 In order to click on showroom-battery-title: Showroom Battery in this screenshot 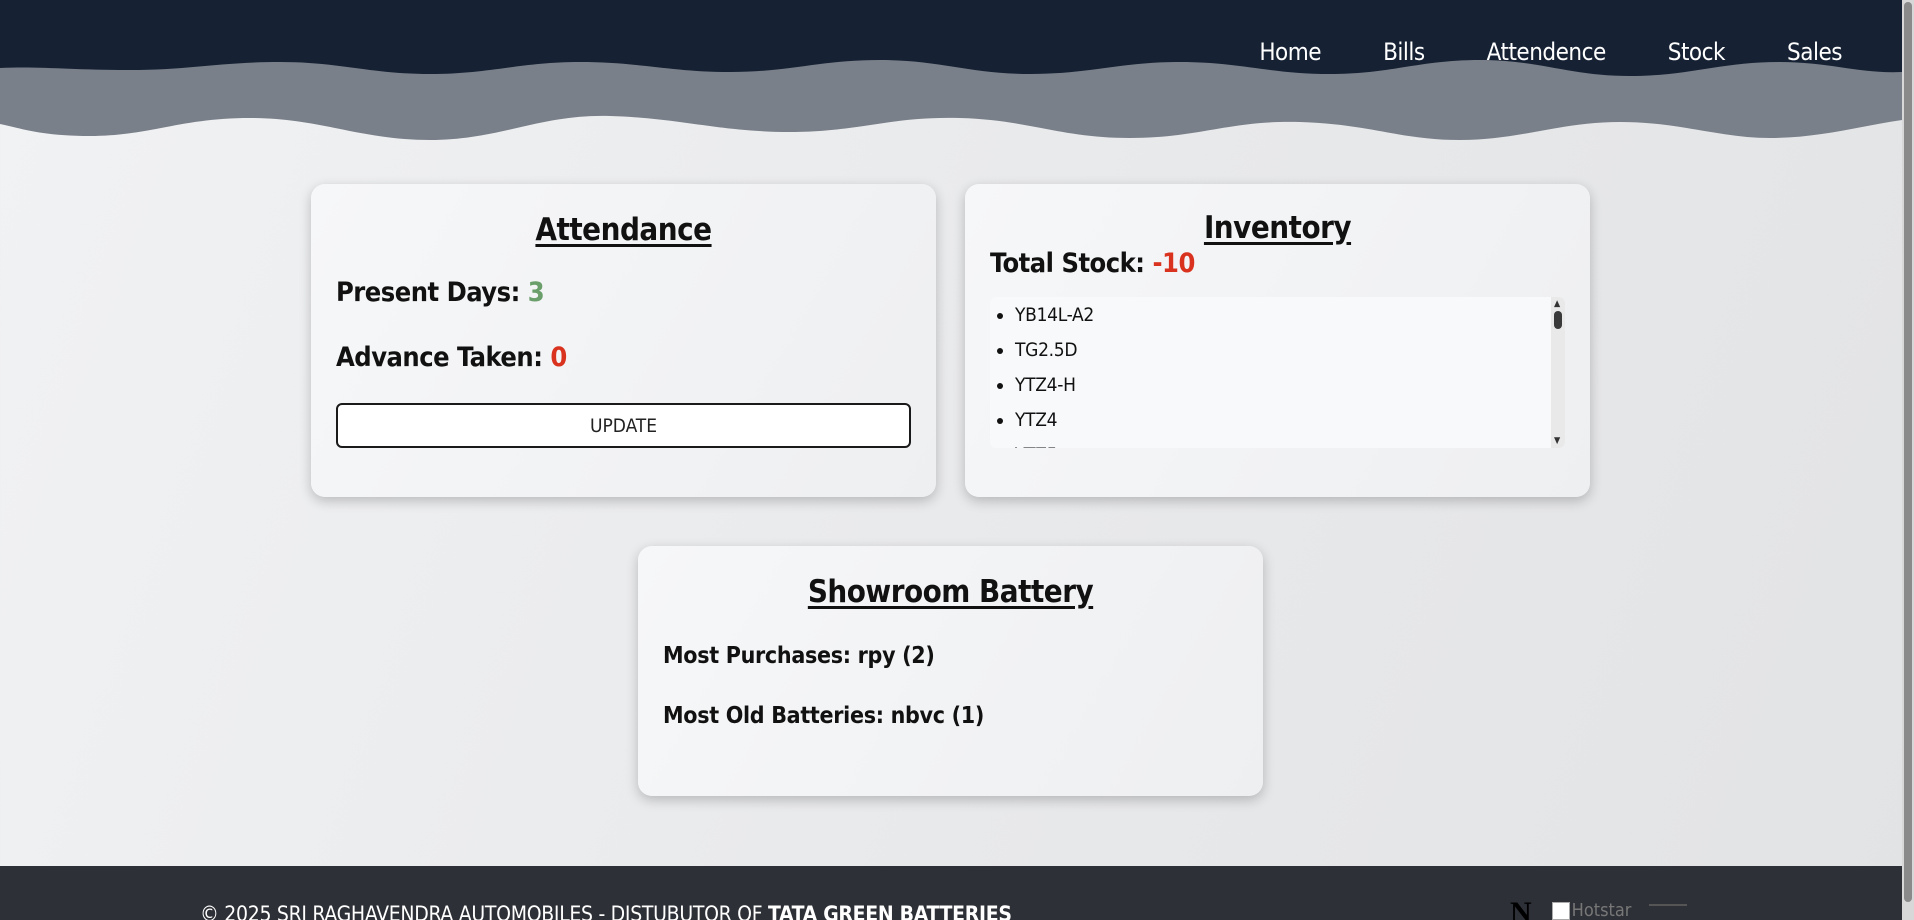, I will do `click(950, 592)`.